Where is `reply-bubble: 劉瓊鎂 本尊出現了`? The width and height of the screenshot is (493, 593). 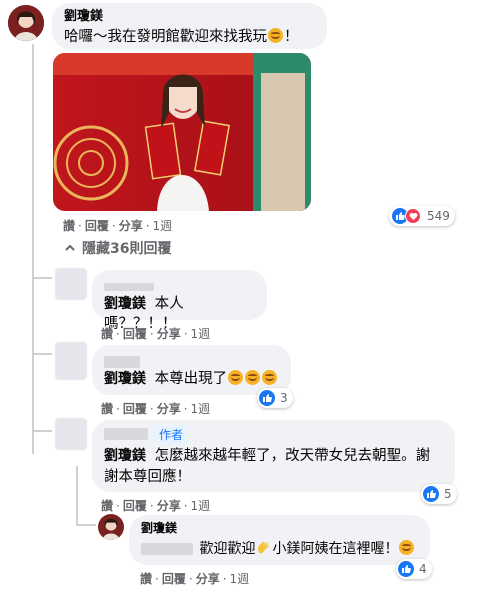
reply-bubble: 劉瓊鎂 本尊出現了 is located at coordinates (191, 370).